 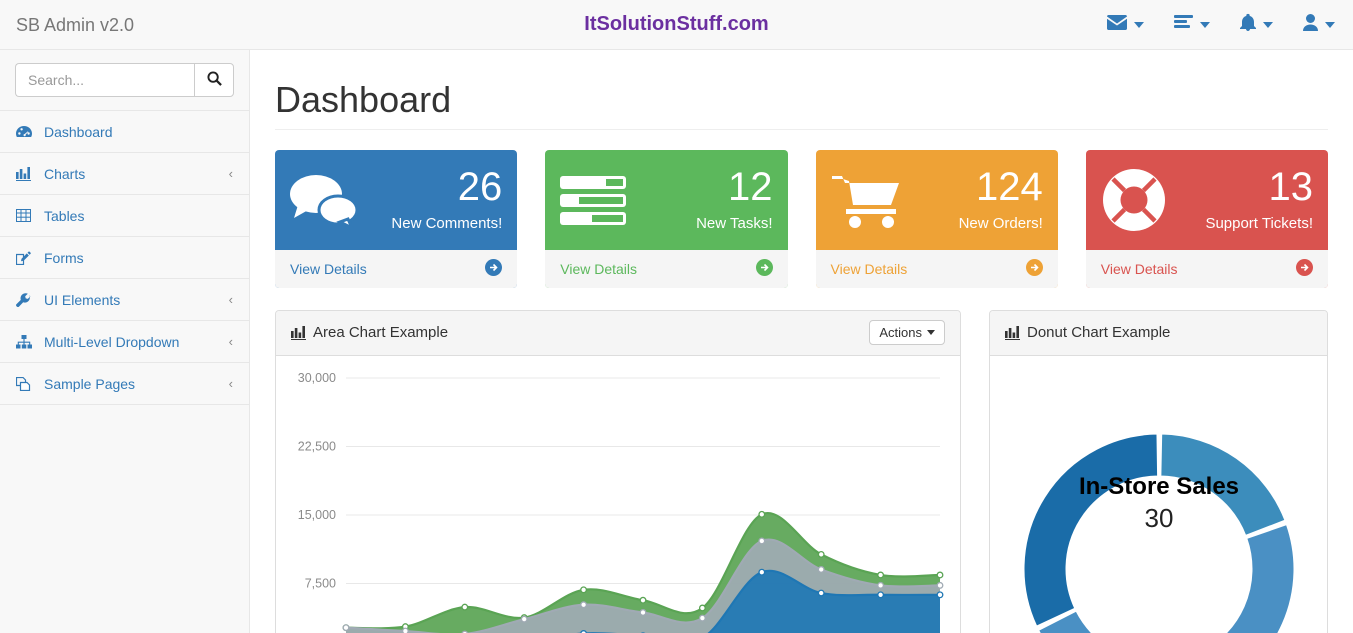 I want to click on actions-button: Actions, so click(x=907, y=333).